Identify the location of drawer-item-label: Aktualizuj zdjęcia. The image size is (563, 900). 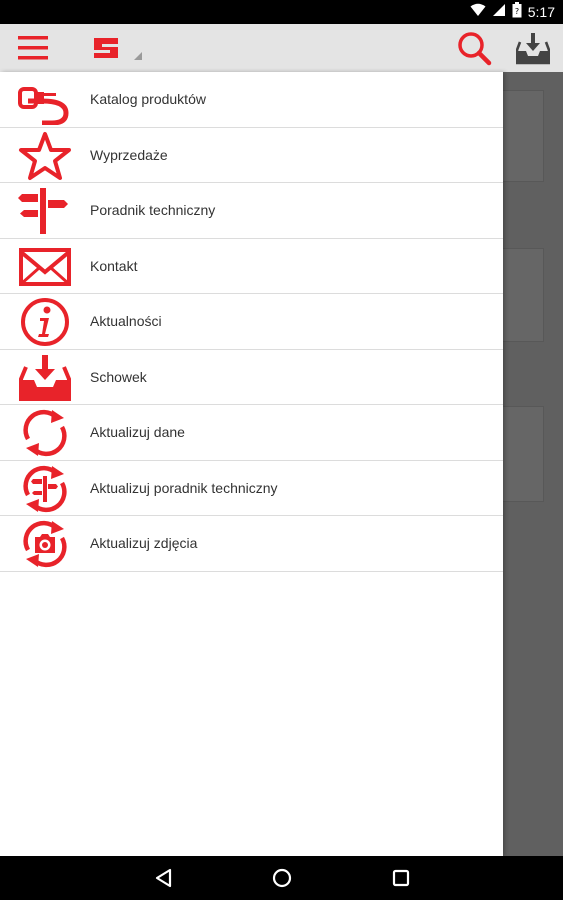
(144, 543).